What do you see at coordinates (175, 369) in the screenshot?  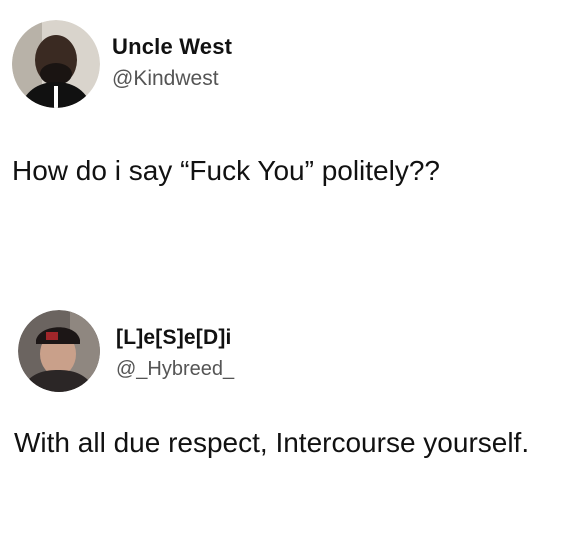 I see `handle: @_Hybreed_` at bounding box center [175, 369].